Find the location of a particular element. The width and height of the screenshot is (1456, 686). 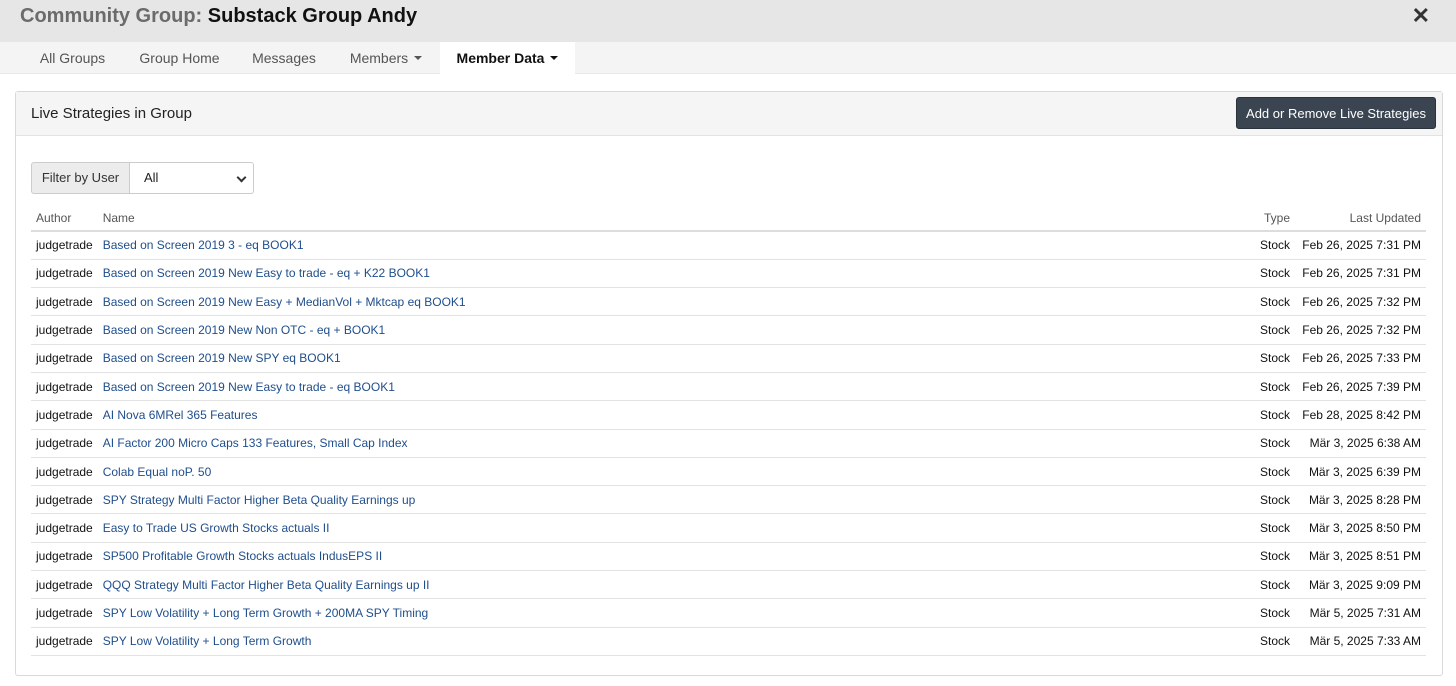

title-prefix: Community Group: is located at coordinates (111, 16).